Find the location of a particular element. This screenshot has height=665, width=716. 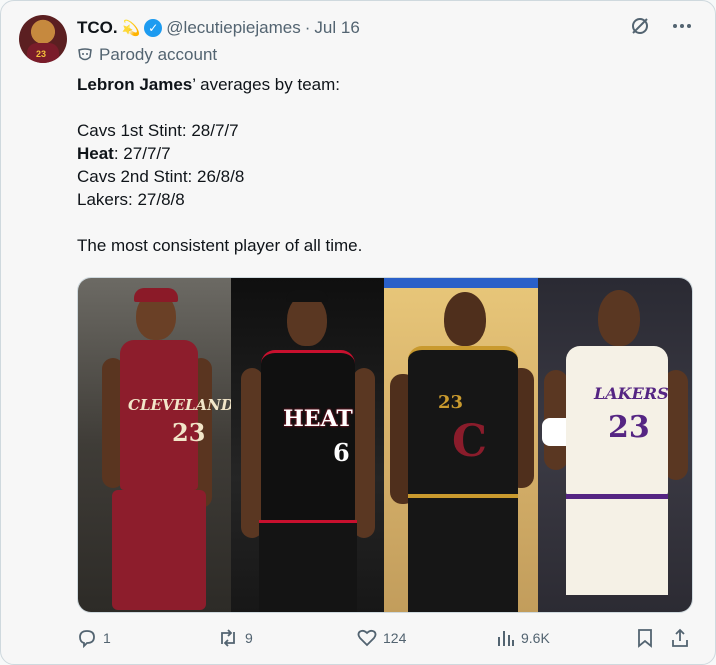

heat-rest: : 27/7/7 is located at coordinates (142, 153).